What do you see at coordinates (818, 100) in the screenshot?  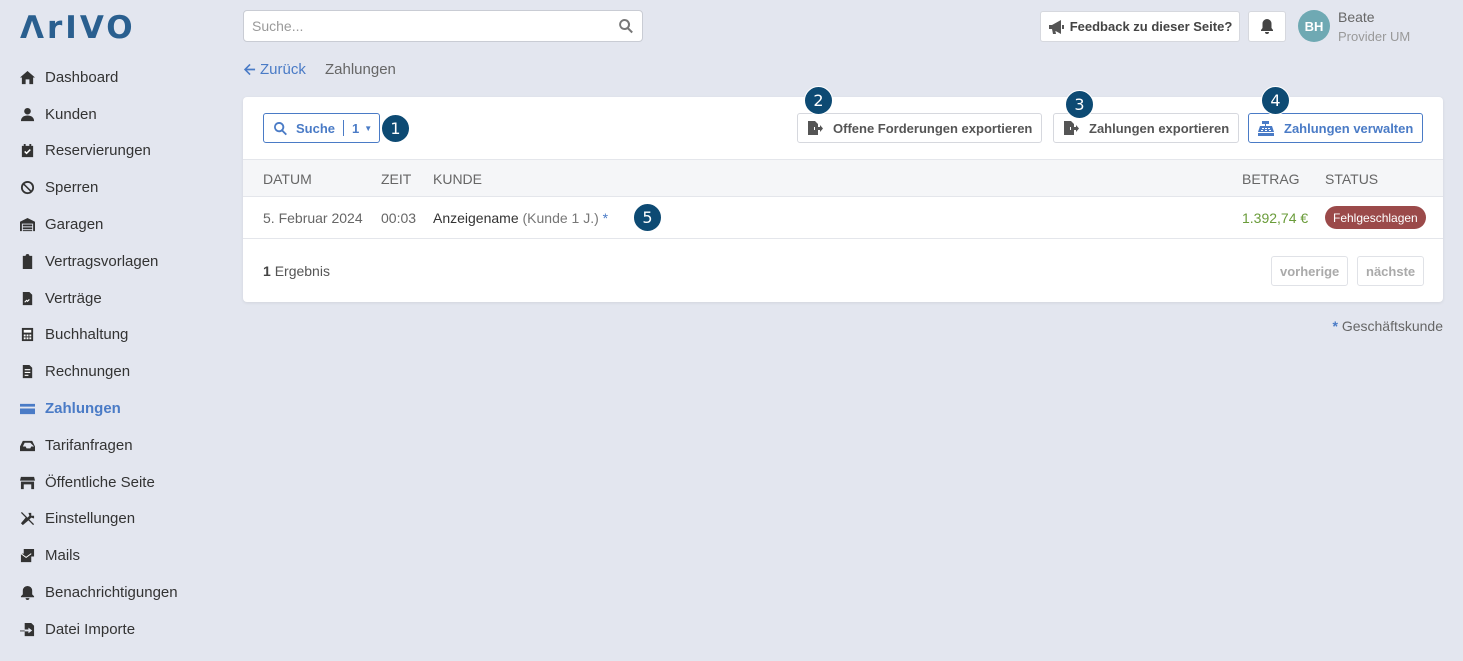 I see `annotation-marker-2: 2` at bounding box center [818, 100].